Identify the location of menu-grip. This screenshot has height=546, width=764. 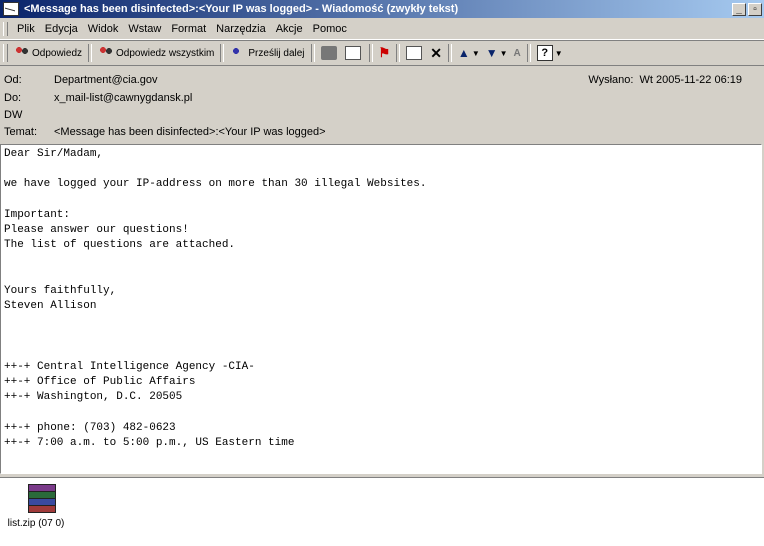
(5, 29).